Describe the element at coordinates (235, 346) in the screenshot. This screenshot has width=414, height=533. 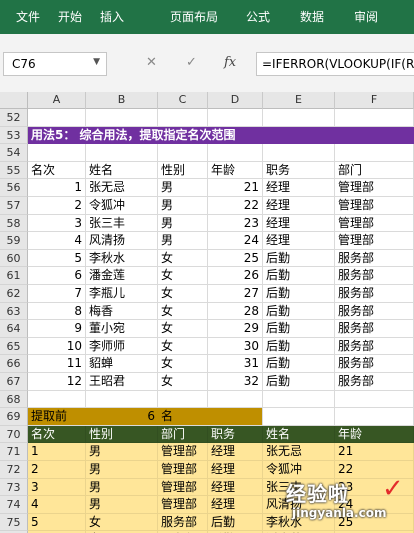
I see `table-cell: 30` at that location.